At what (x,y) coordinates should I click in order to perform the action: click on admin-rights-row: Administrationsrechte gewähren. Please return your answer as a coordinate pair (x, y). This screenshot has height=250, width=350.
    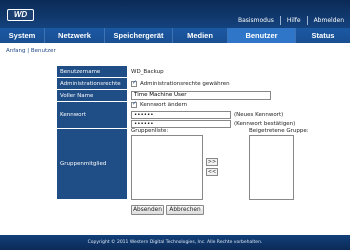
    Looking at the image, I should click on (180, 84).